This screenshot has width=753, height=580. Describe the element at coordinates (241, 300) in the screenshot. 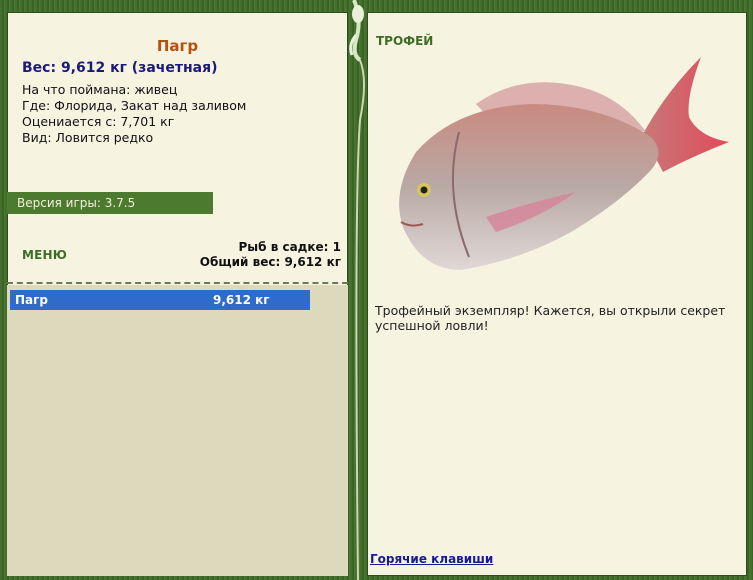

I see `list-item-weight: 9,612 кг` at that location.